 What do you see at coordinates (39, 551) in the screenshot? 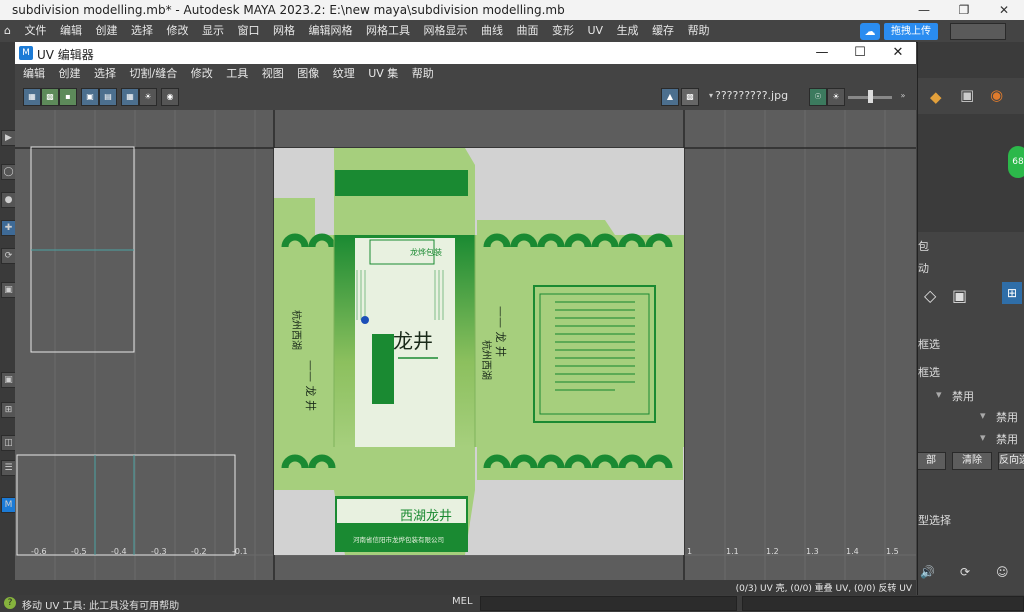
I see `axis-label: -0.6` at bounding box center [39, 551].